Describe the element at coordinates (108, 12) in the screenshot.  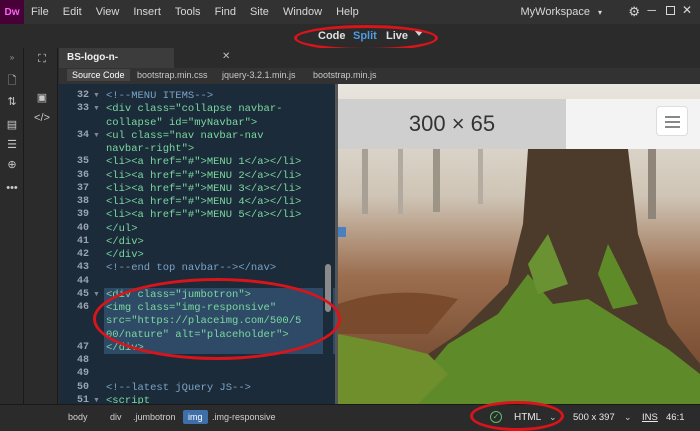
I see `menu-view: View` at that location.